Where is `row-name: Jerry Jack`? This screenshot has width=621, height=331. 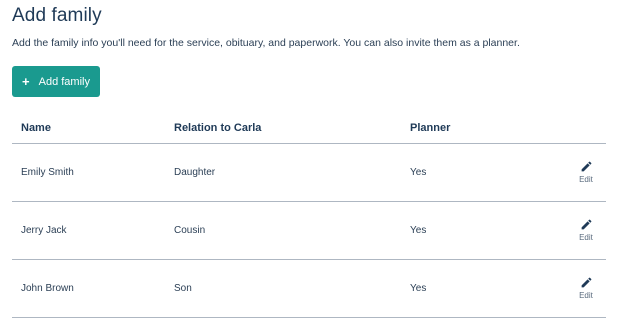 row-name: Jerry Jack is located at coordinates (44, 230).